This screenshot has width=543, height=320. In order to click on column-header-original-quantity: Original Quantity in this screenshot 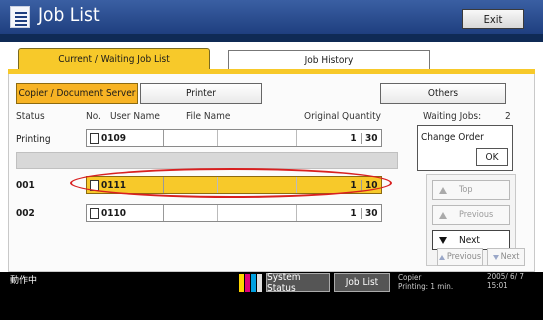, I will do `click(342, 116)`.